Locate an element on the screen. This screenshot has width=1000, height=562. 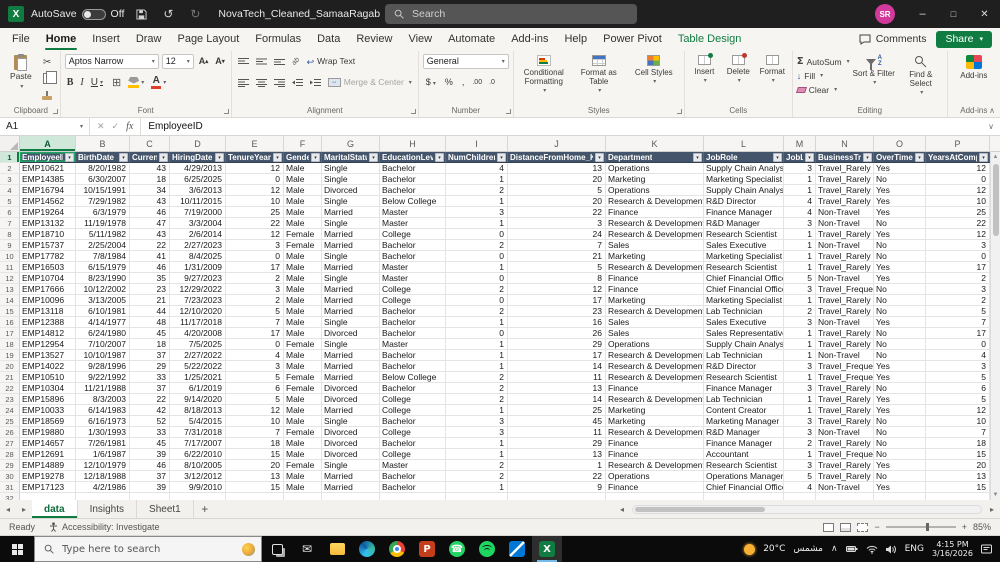
cell-K28: Finance is located at coordinates (655, 454).